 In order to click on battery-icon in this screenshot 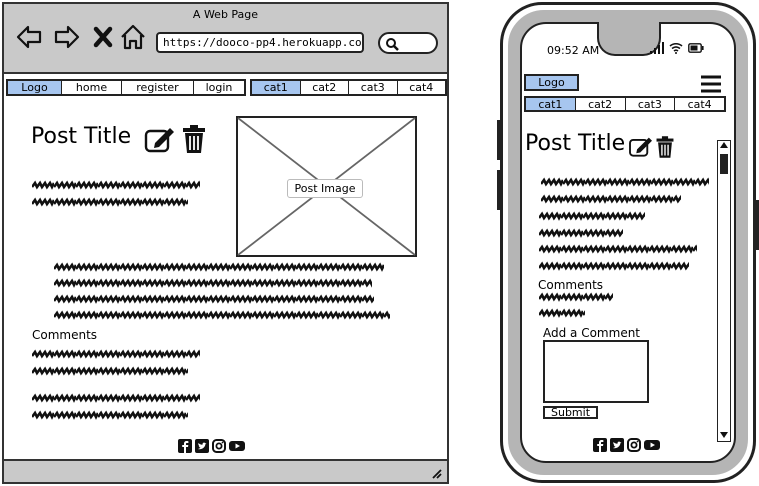, I will do `click(696, 48)`.